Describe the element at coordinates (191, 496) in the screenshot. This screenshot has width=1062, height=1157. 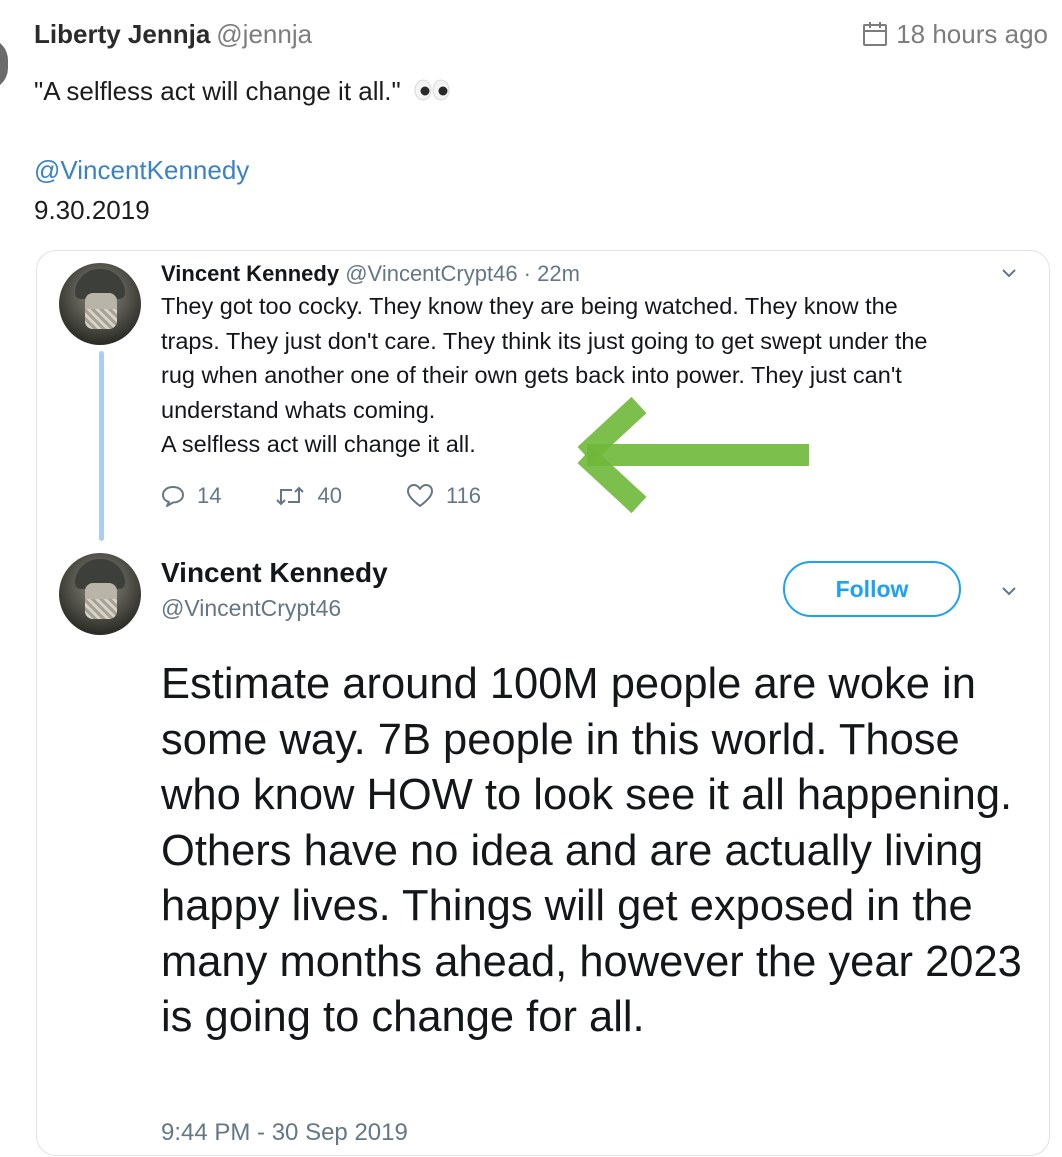
I see `reply-action: 14` at that location.